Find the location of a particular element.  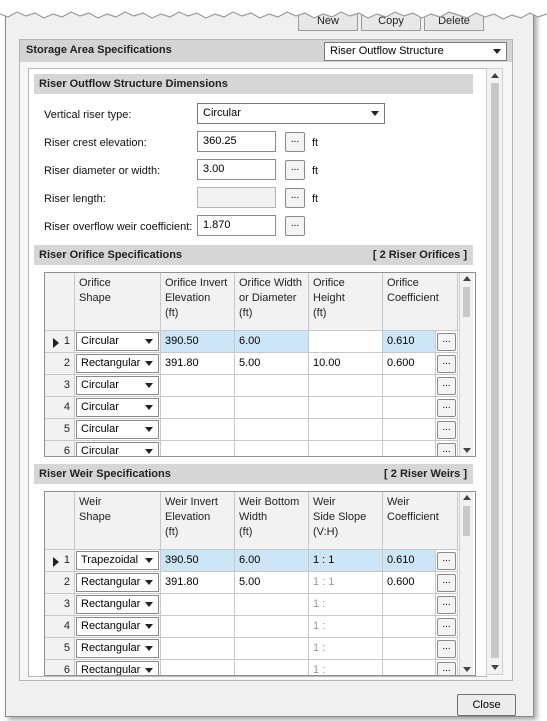

riser-length-input is located at coordinates (236, 197).